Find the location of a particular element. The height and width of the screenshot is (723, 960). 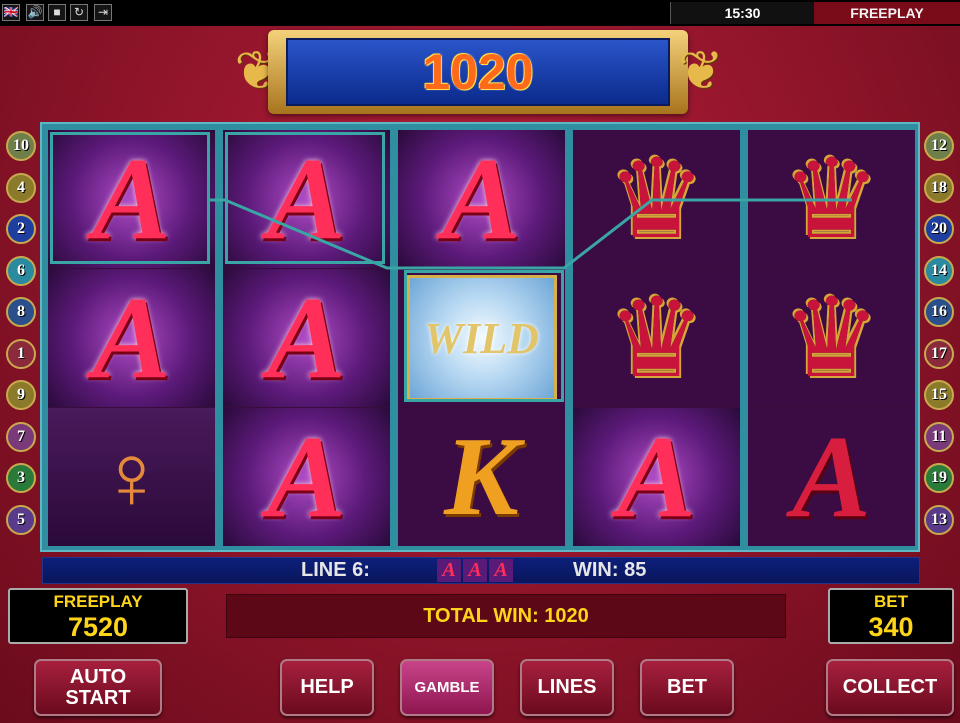

payline-info-strip: LINE 6: AAA WIN: 85 is located at coordinates (481, 570).